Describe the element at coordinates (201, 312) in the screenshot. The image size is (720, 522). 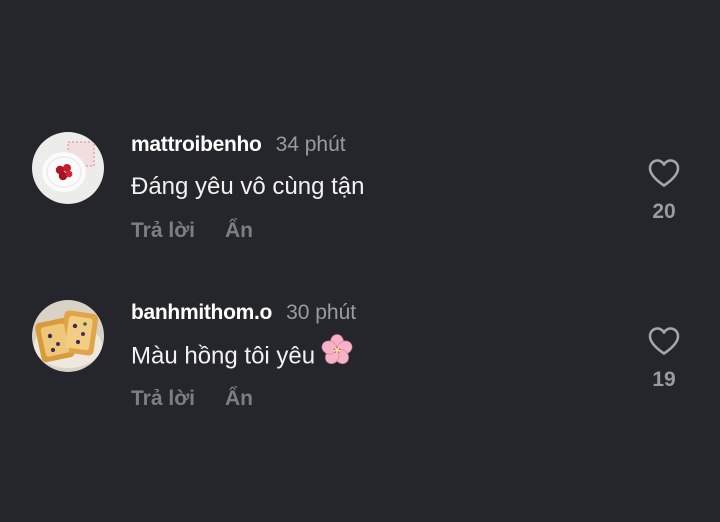
I see `username-text: banhmithom.o` at that location.